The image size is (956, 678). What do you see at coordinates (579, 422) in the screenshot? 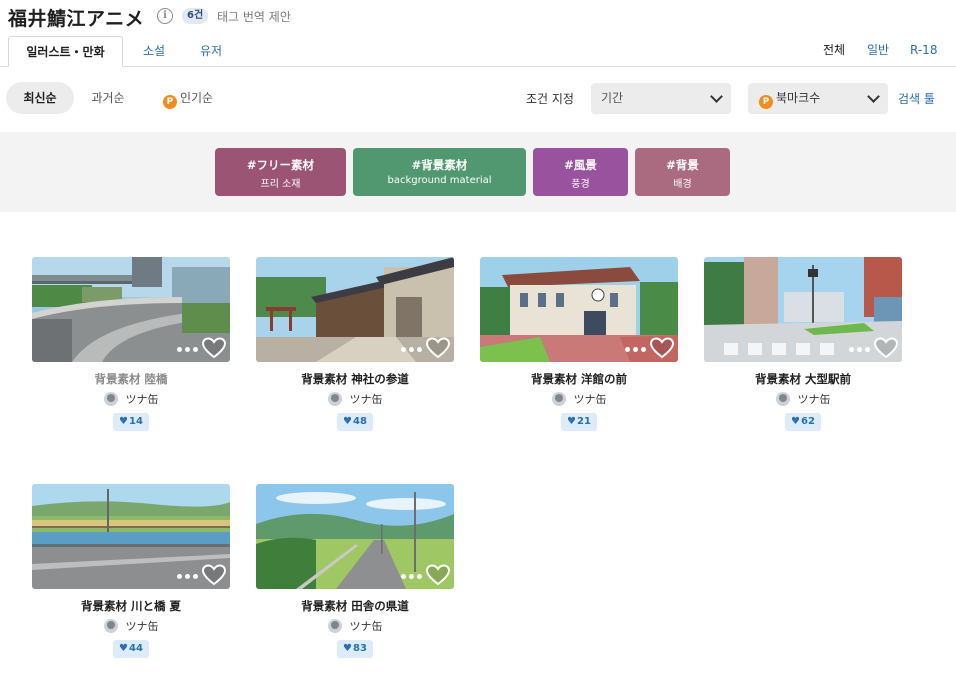
I see `like-count-badge: ♥21` at bounding box center [579, 422].